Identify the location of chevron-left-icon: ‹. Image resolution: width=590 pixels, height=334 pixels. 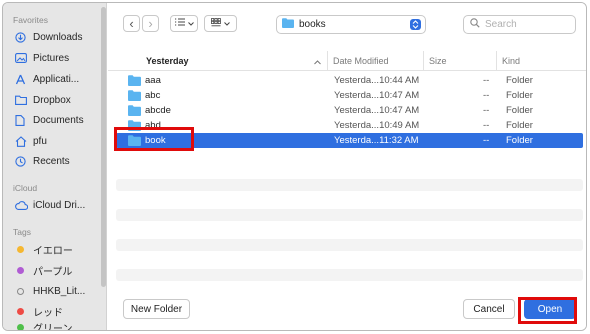
(131, 23).